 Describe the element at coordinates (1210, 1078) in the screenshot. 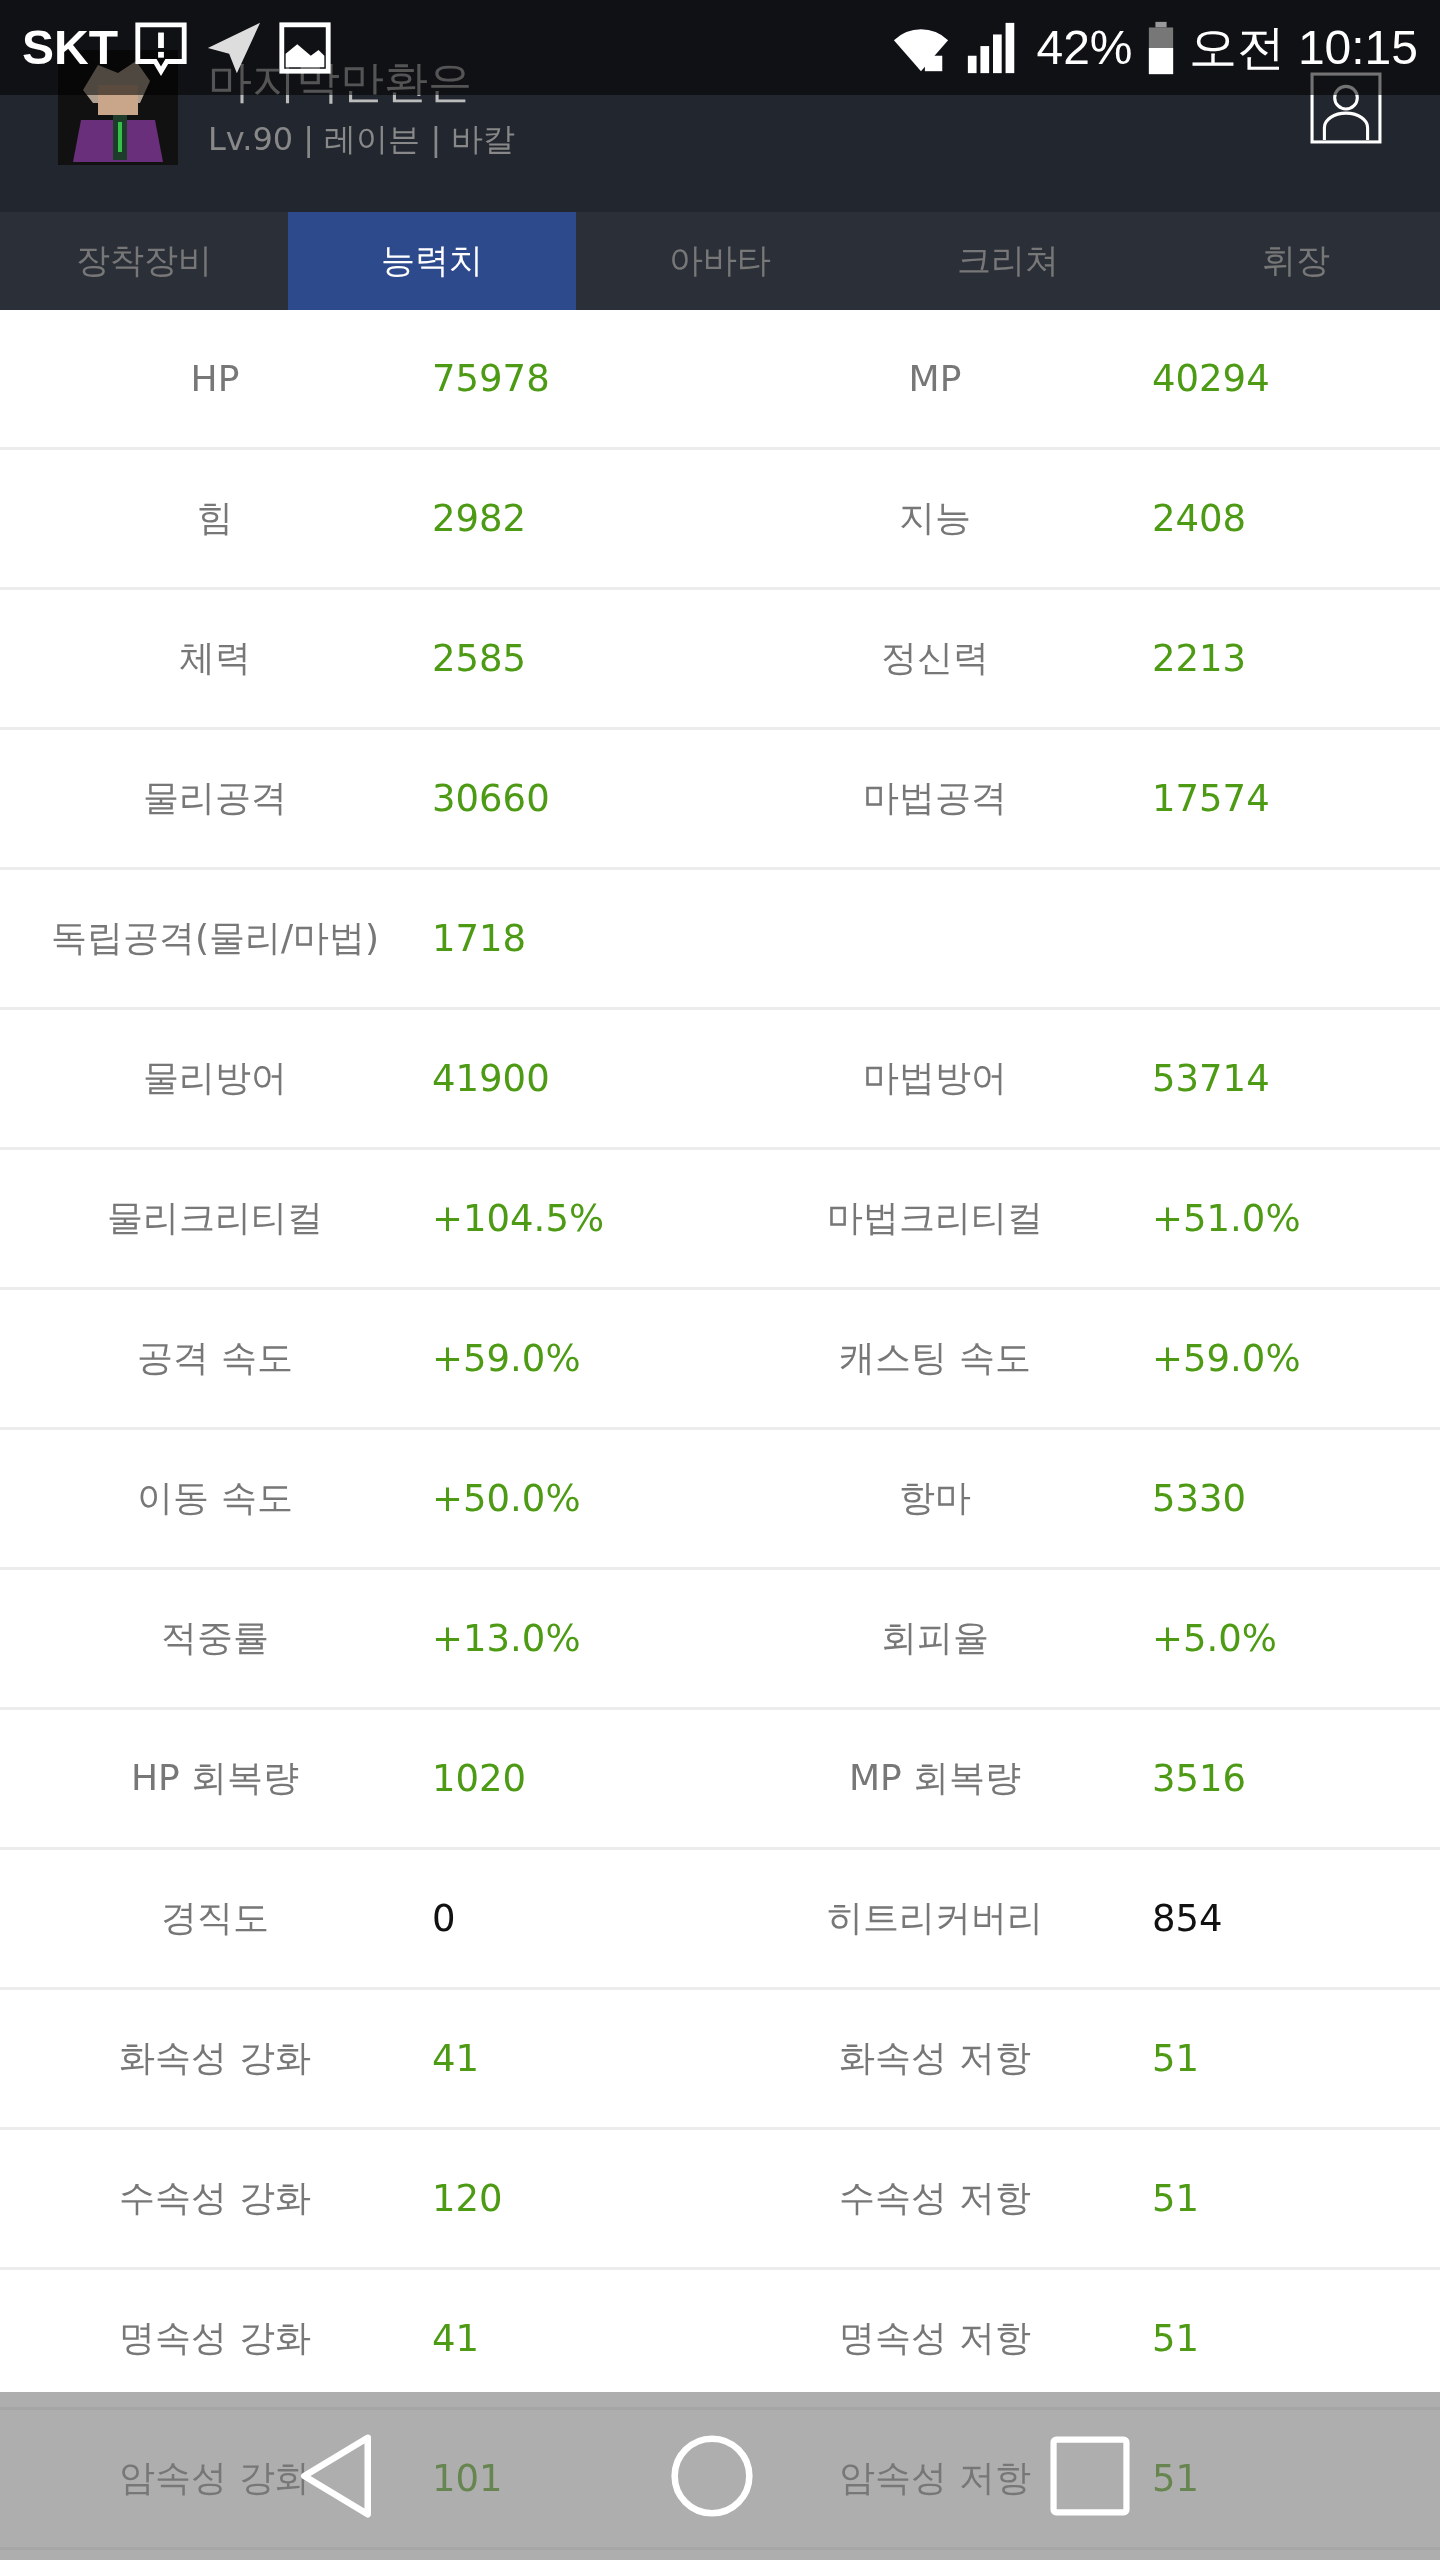

I see `stat-value: 53714` at that location.